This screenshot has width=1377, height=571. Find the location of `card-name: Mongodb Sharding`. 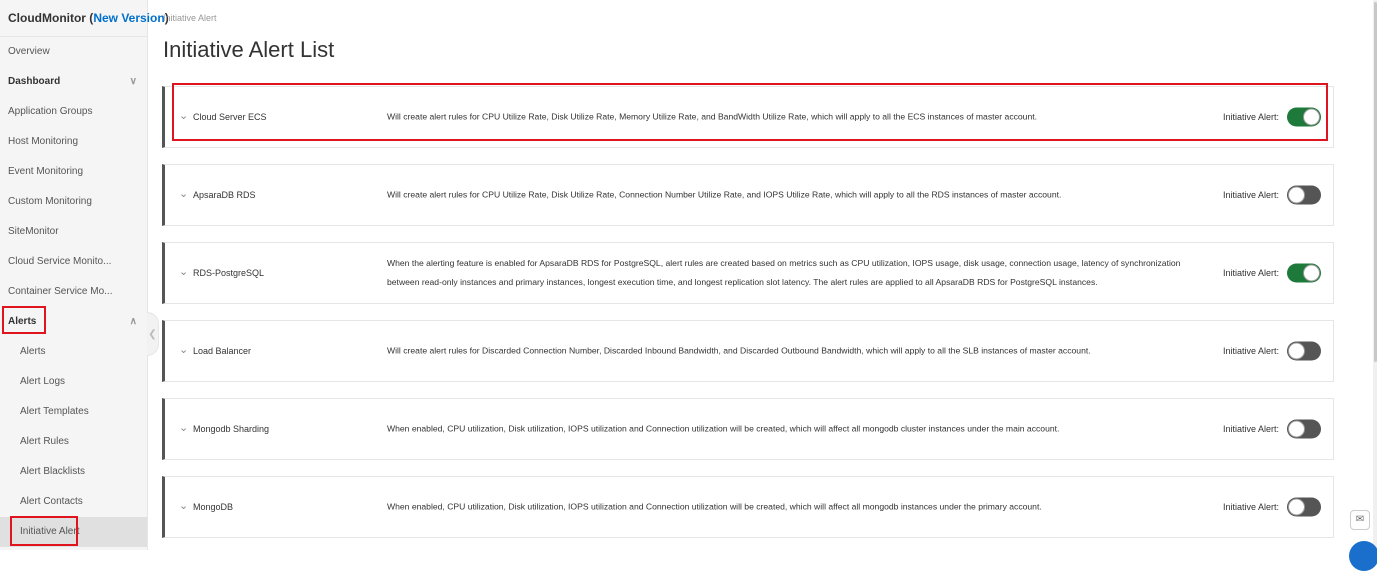

card-name: Mongodb Sharding is located at coordinates (231, 429).